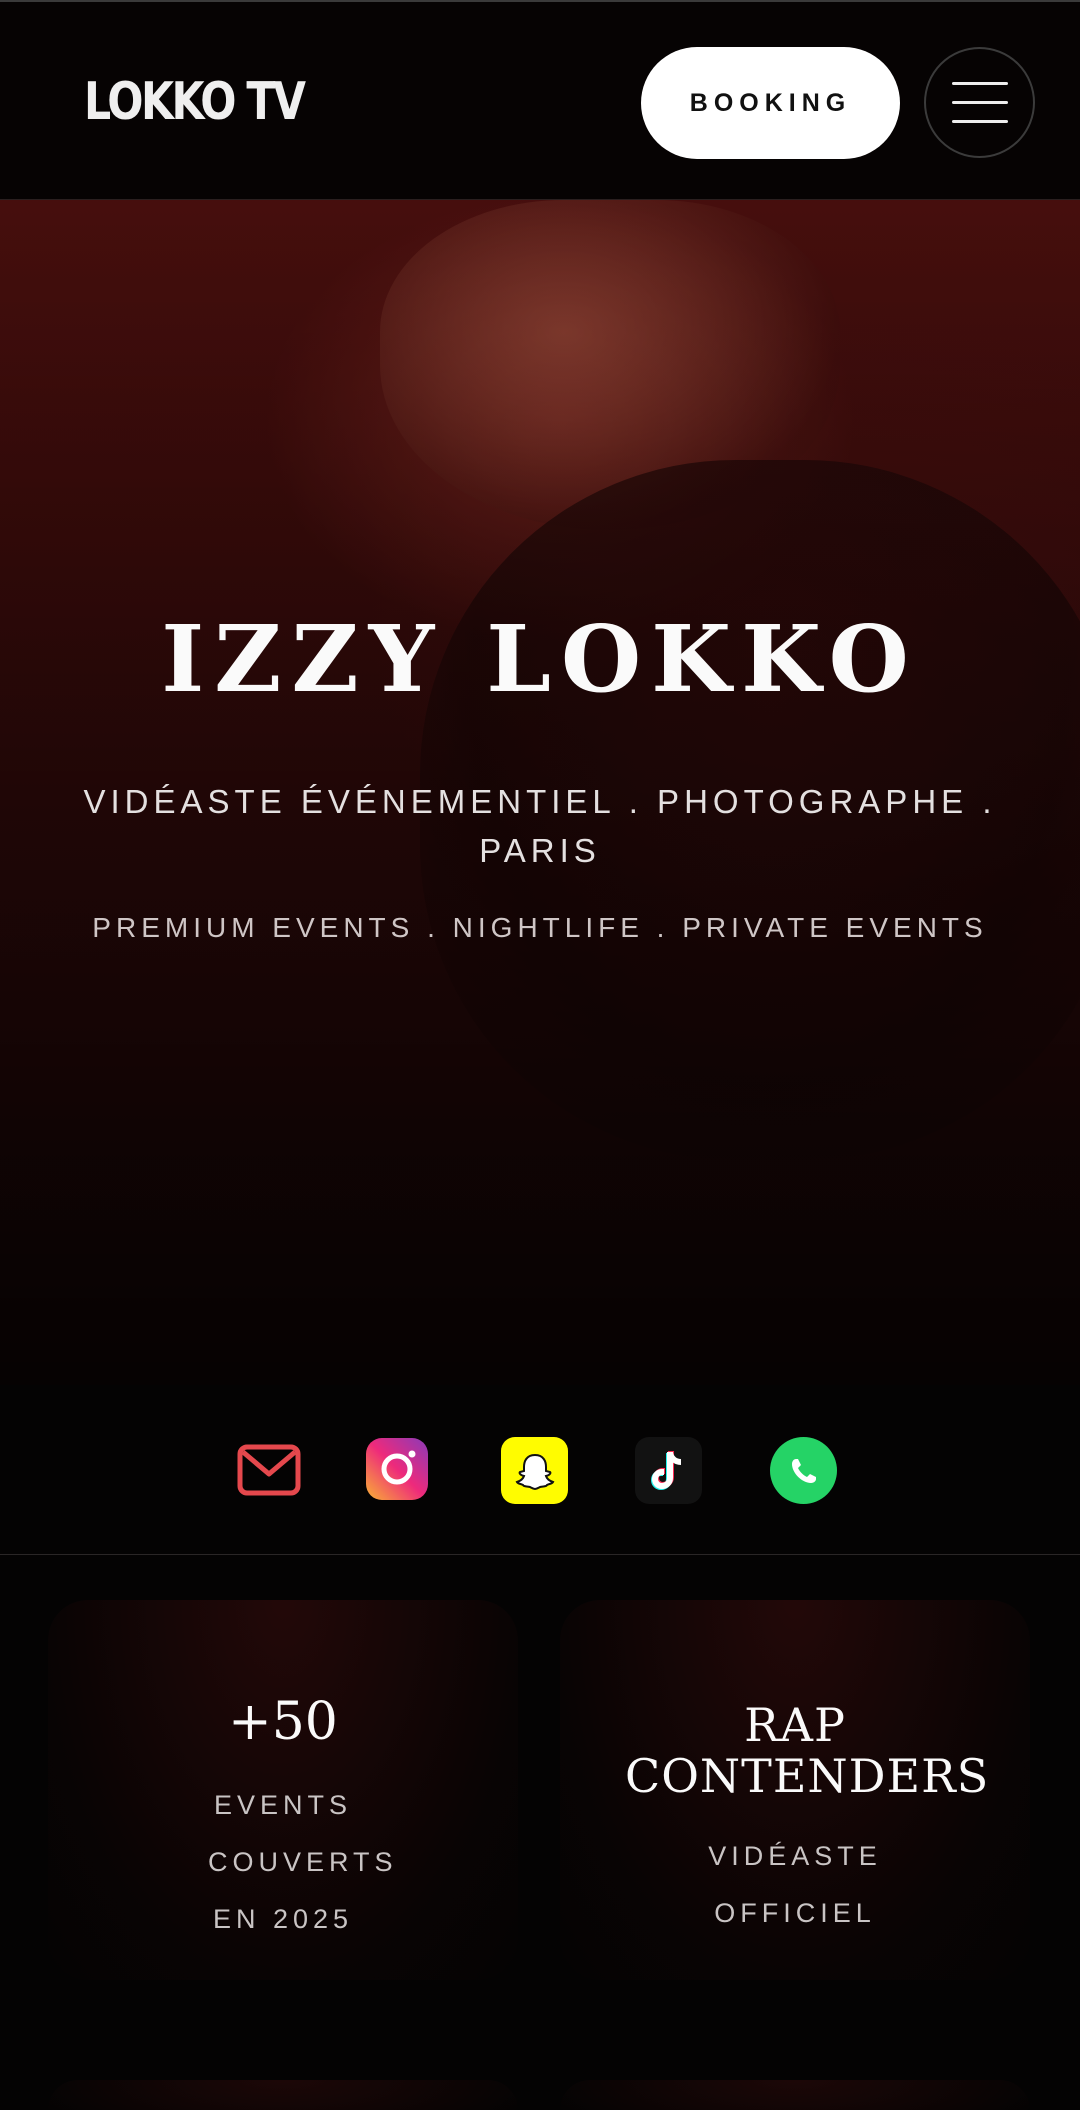  What do you see at coordinates (303, 1862) in the screenshot?
I see `stat-label-text: EVENTS COUVERTS EN 2025` at bounding box center [303, 1862].